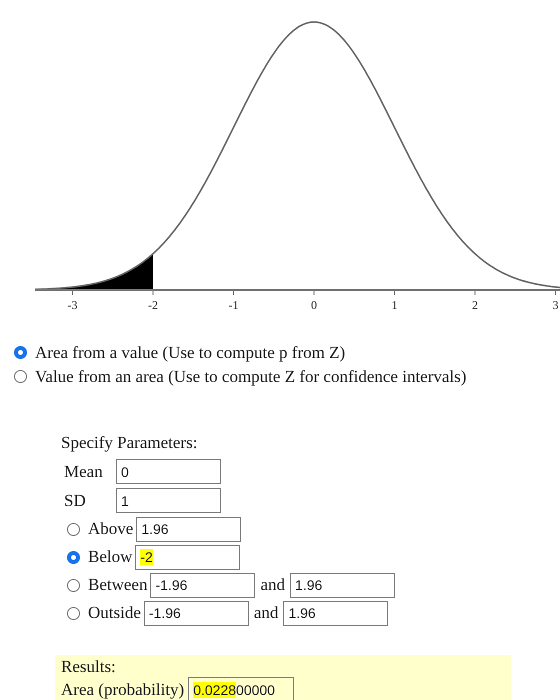 The width and height of the screenshot is (560, 700). Describe the element at coordinates (114, 613) in the screenshot. I see `option-label: Outside` at that location.